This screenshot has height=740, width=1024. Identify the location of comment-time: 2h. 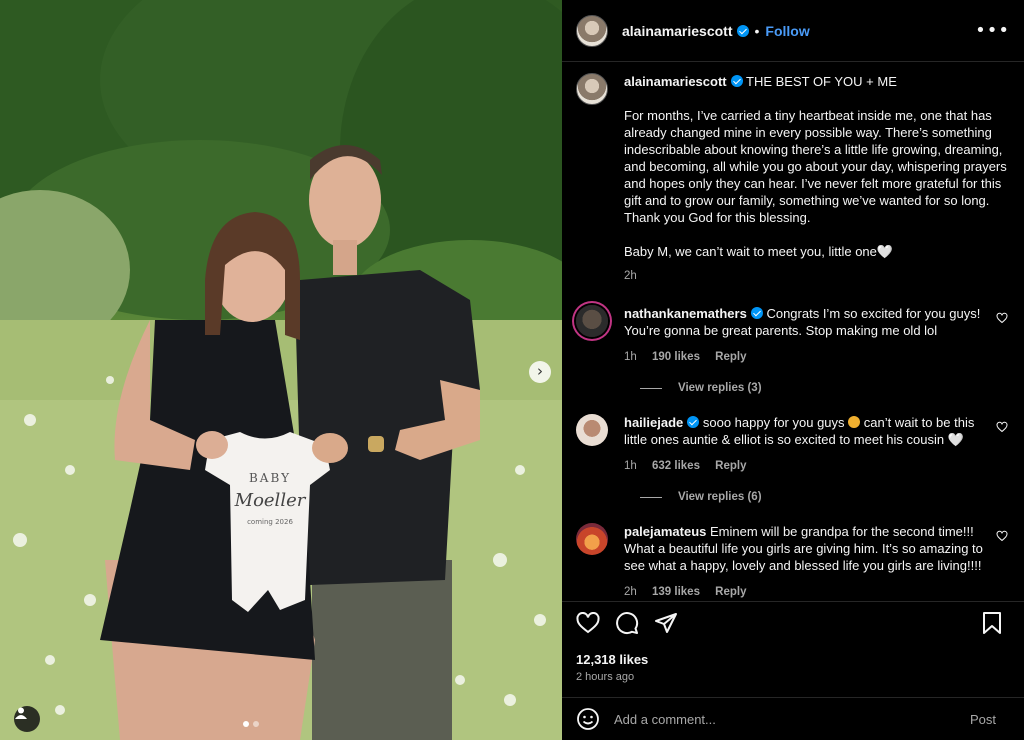
(630, 592).